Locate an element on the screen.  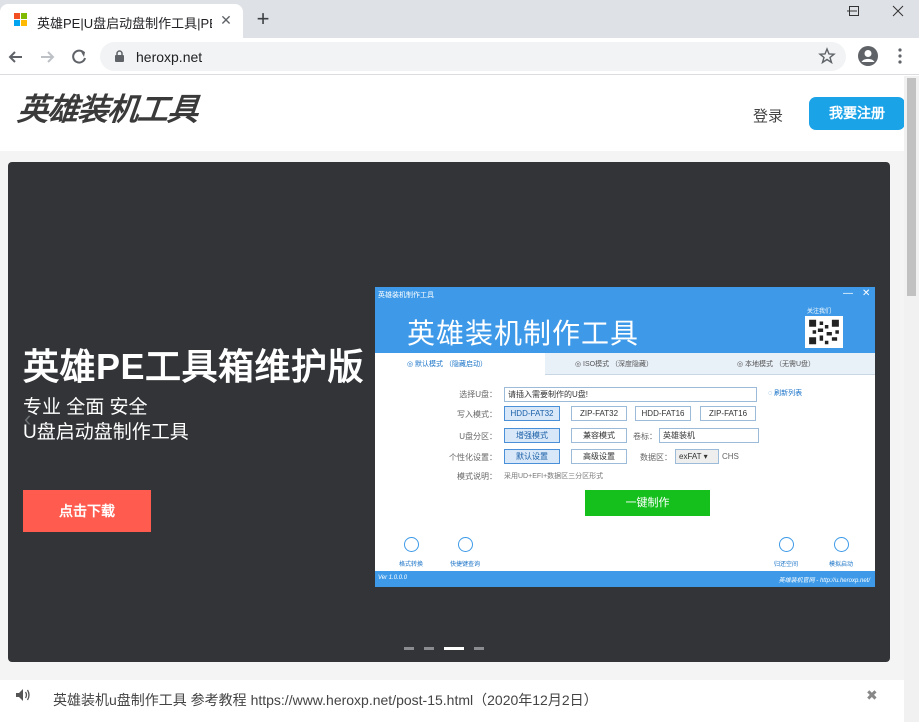
app-website: 英雄装机官网 - http://u.heroxp.net/ is located at coordinates (824, 581).